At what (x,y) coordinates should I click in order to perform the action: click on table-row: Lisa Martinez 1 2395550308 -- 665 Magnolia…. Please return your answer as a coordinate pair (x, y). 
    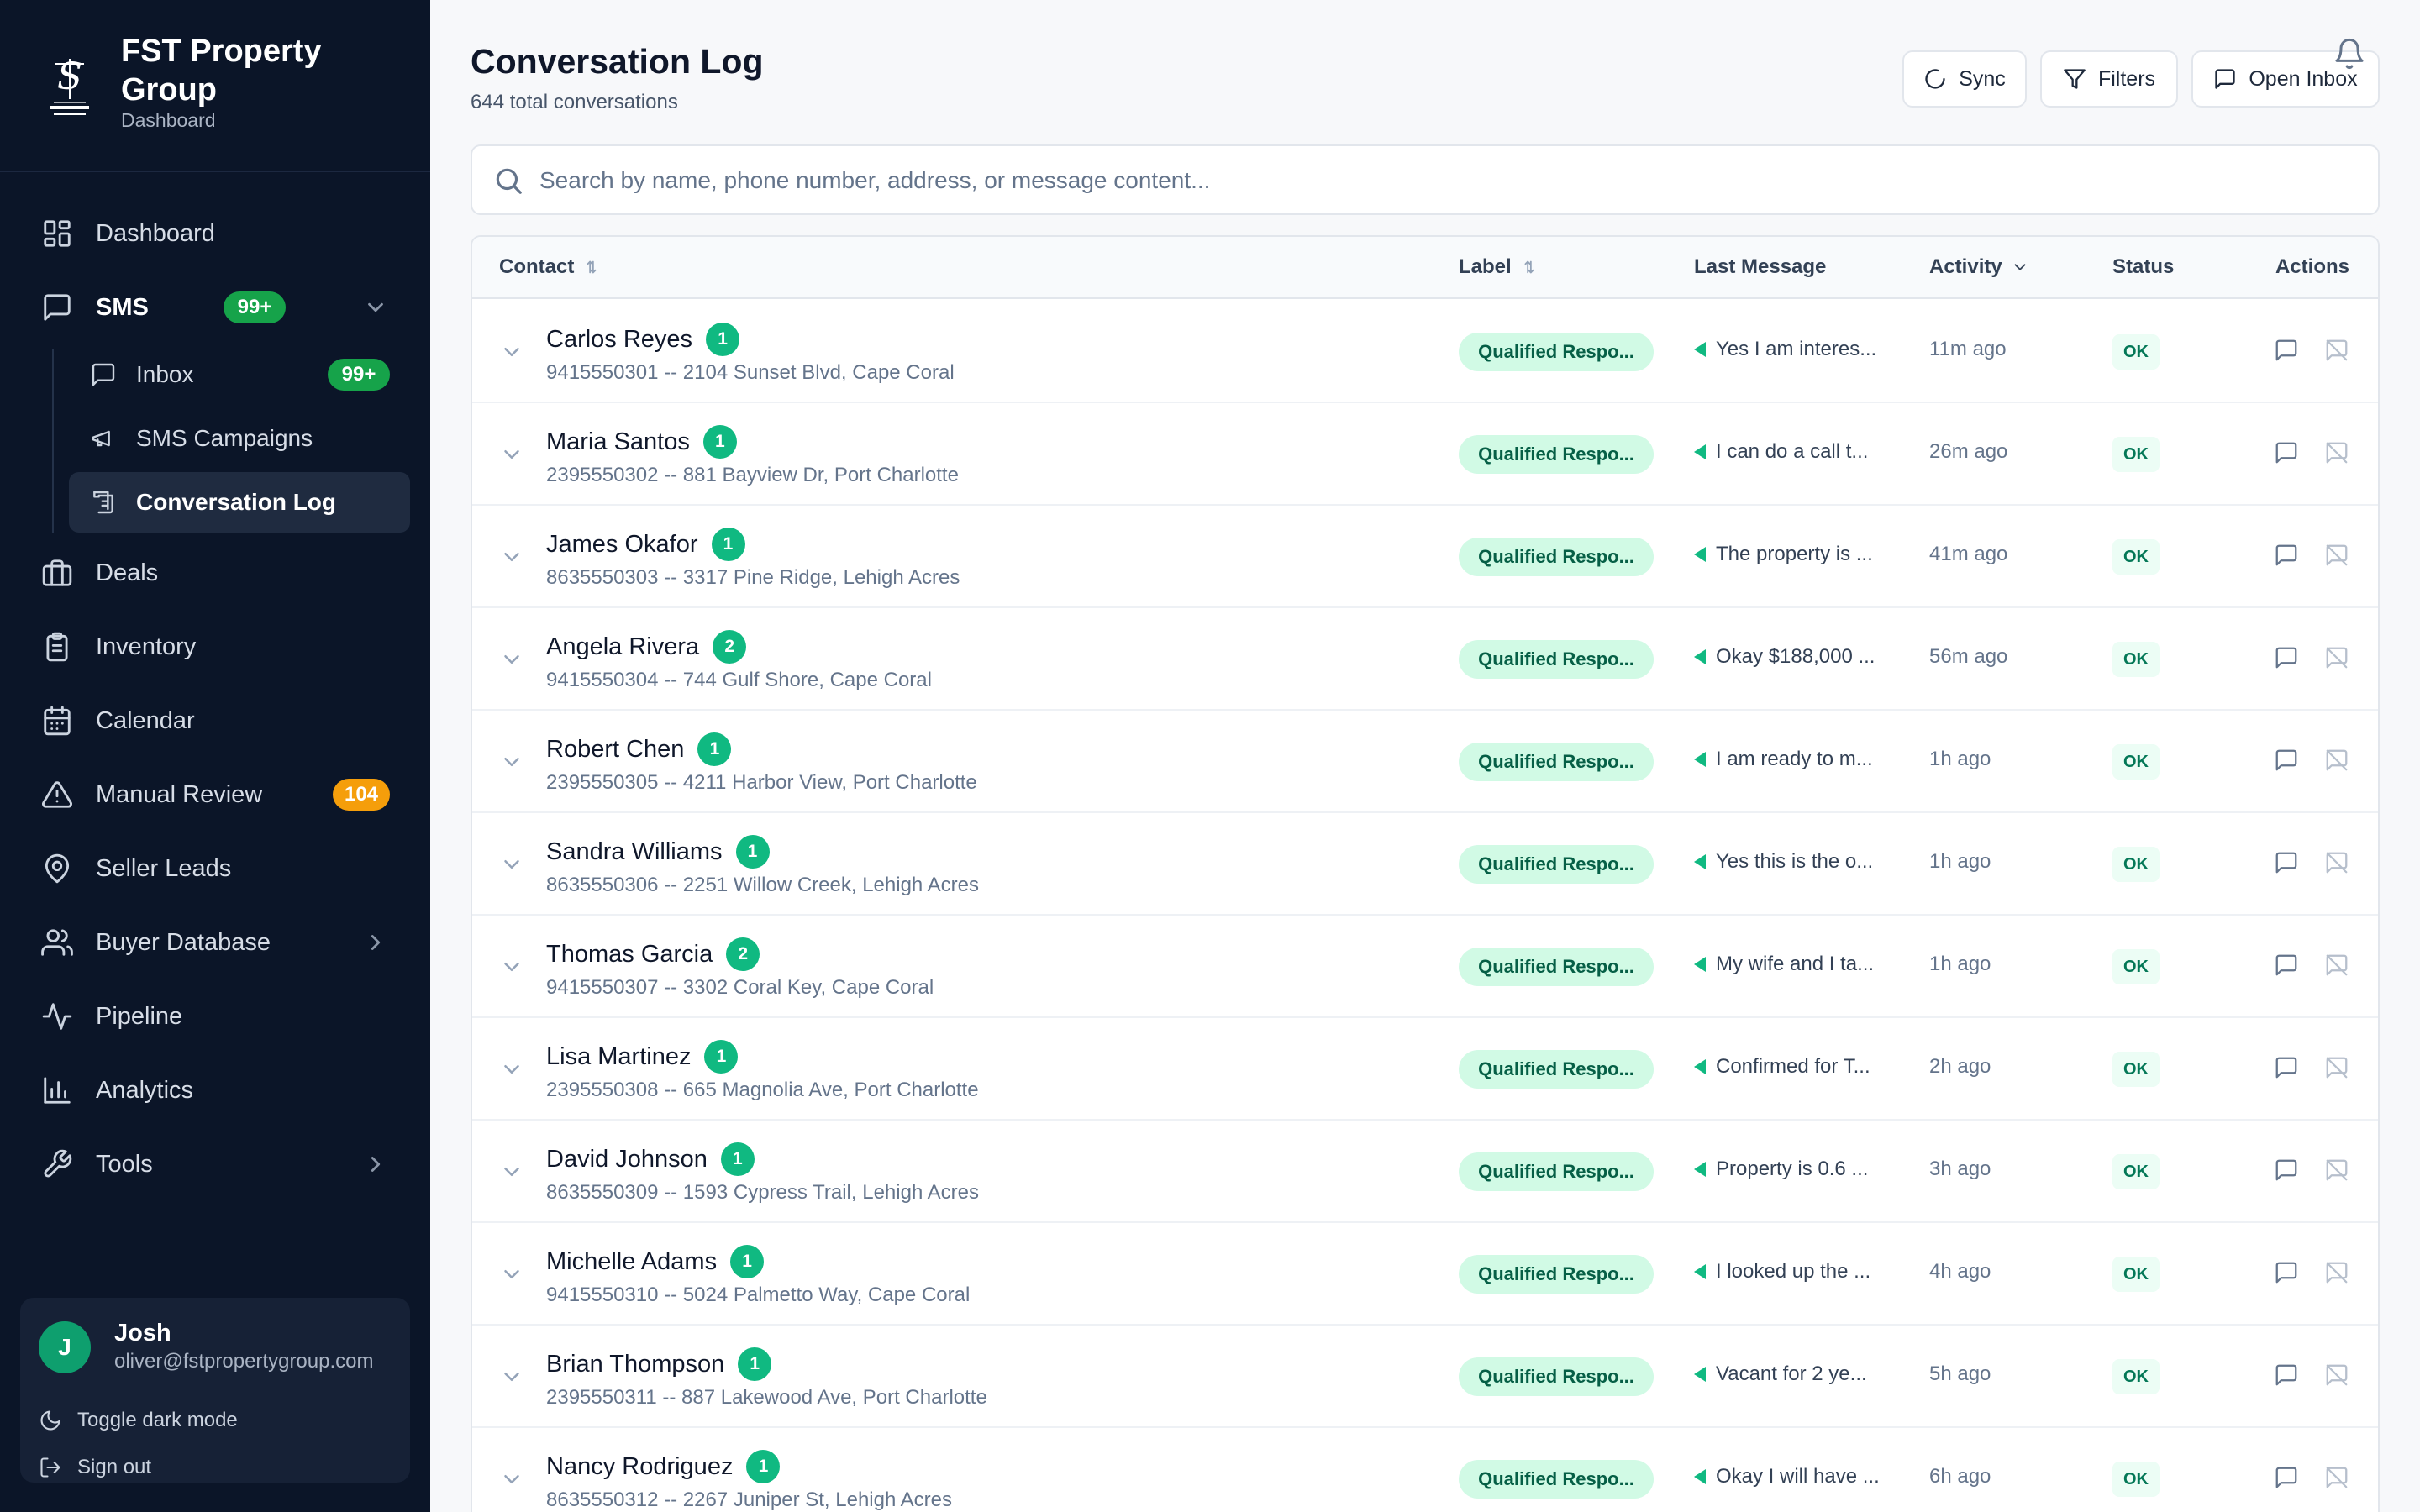
    Looking at the image, I should click on (1425, 1069).